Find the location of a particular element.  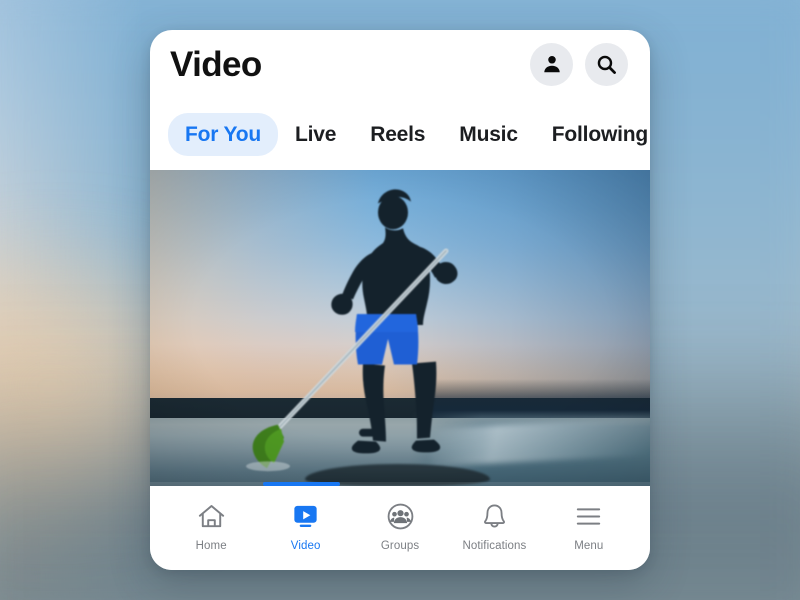

search-icon is located at coordinates (606, 64).